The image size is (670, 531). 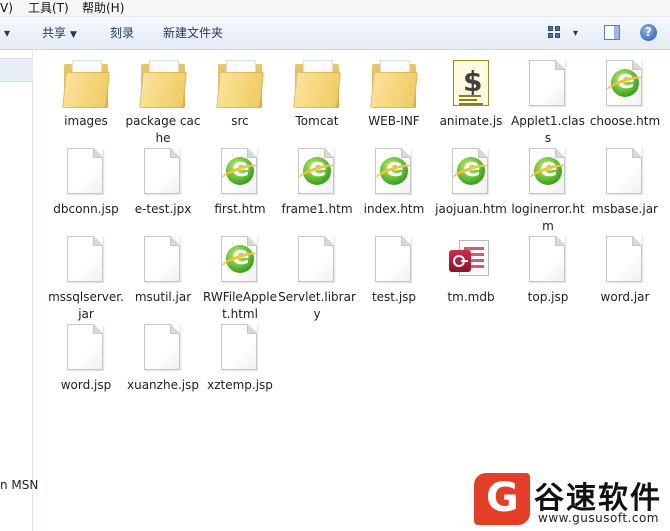 What do you see at coordinates (471, 297) in the screenshot?
I see `file-name: tm.mdb` at bounding box center [471, 297].